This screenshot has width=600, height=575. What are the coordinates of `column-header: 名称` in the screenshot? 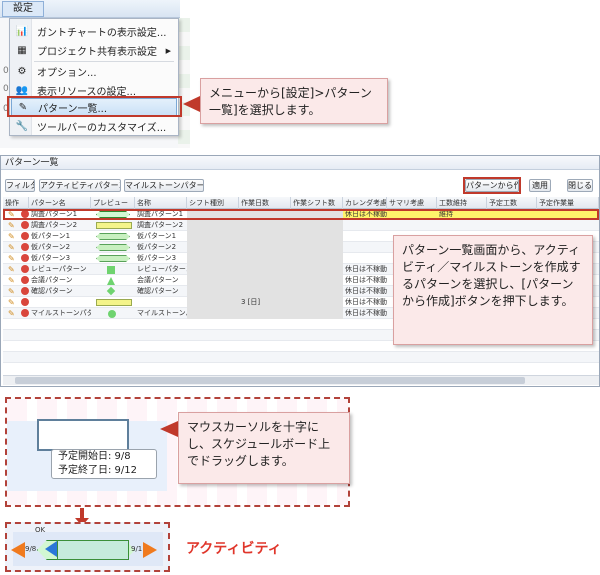 It's located at (161, 203).